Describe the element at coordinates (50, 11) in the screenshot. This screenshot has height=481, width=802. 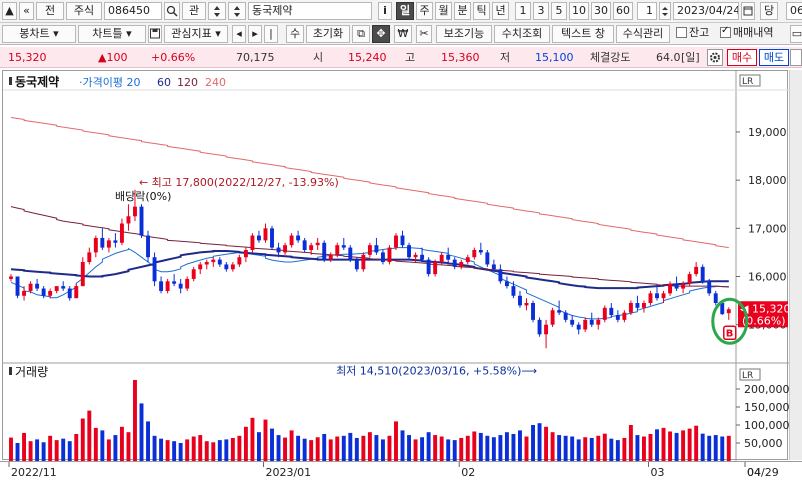
I see `jeon-button: 전` at that location.